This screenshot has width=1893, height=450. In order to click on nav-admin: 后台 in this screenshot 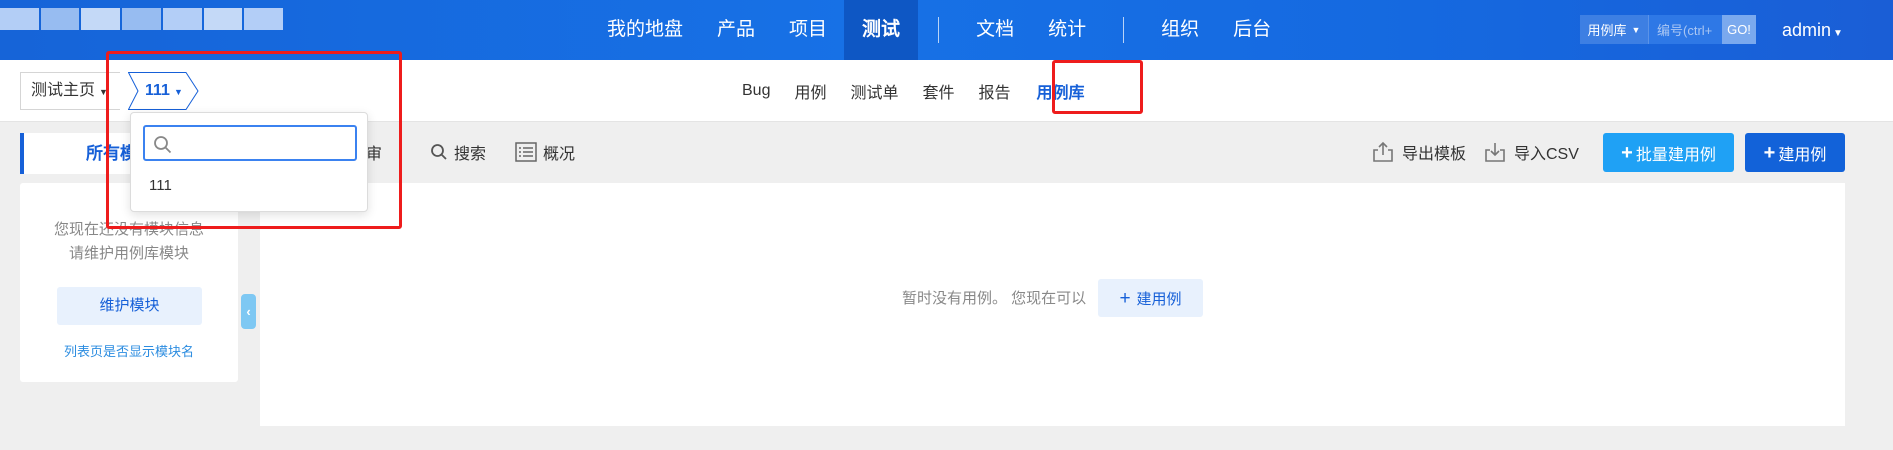, I will do `click(1252, 30)`.